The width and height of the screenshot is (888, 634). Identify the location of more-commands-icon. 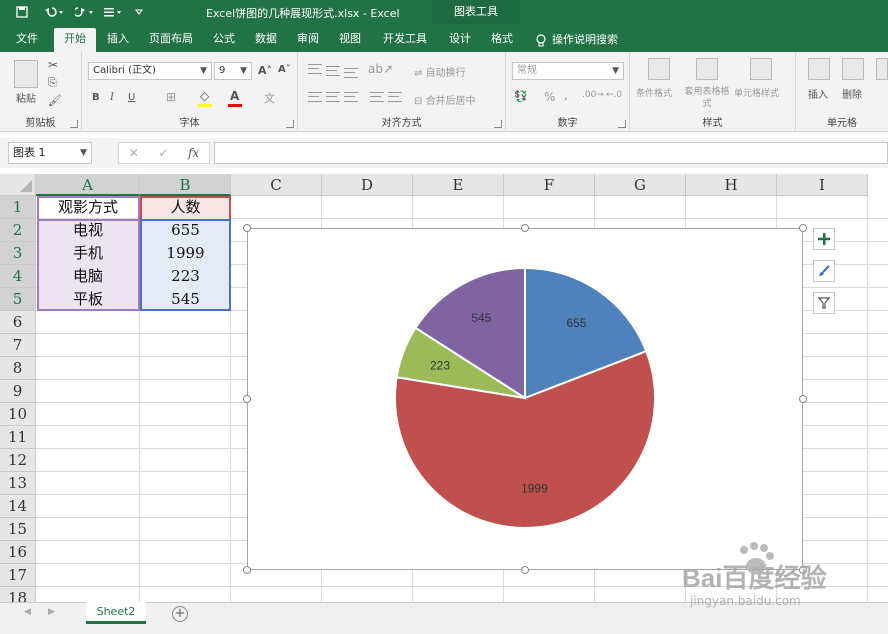
(139, 12).